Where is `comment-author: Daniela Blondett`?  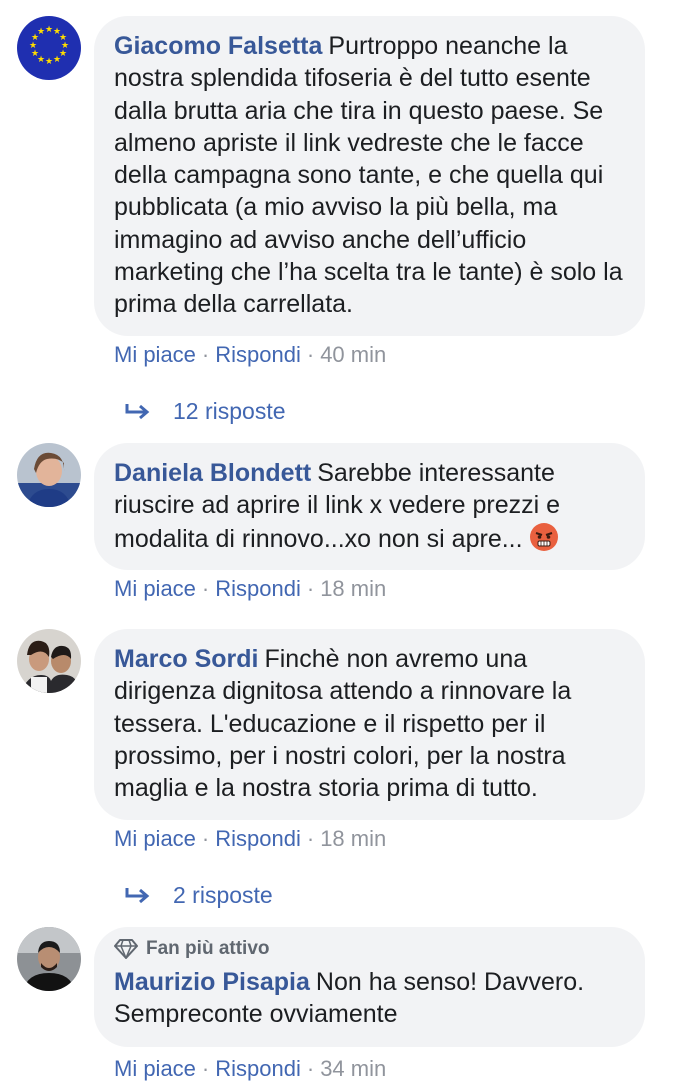
comment-author: Daniela Blondett is located at coordinates (212, 473).